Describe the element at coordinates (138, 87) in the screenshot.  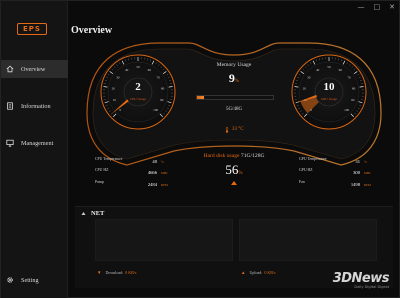
I see `cpu-usage-value: 2` at that location.